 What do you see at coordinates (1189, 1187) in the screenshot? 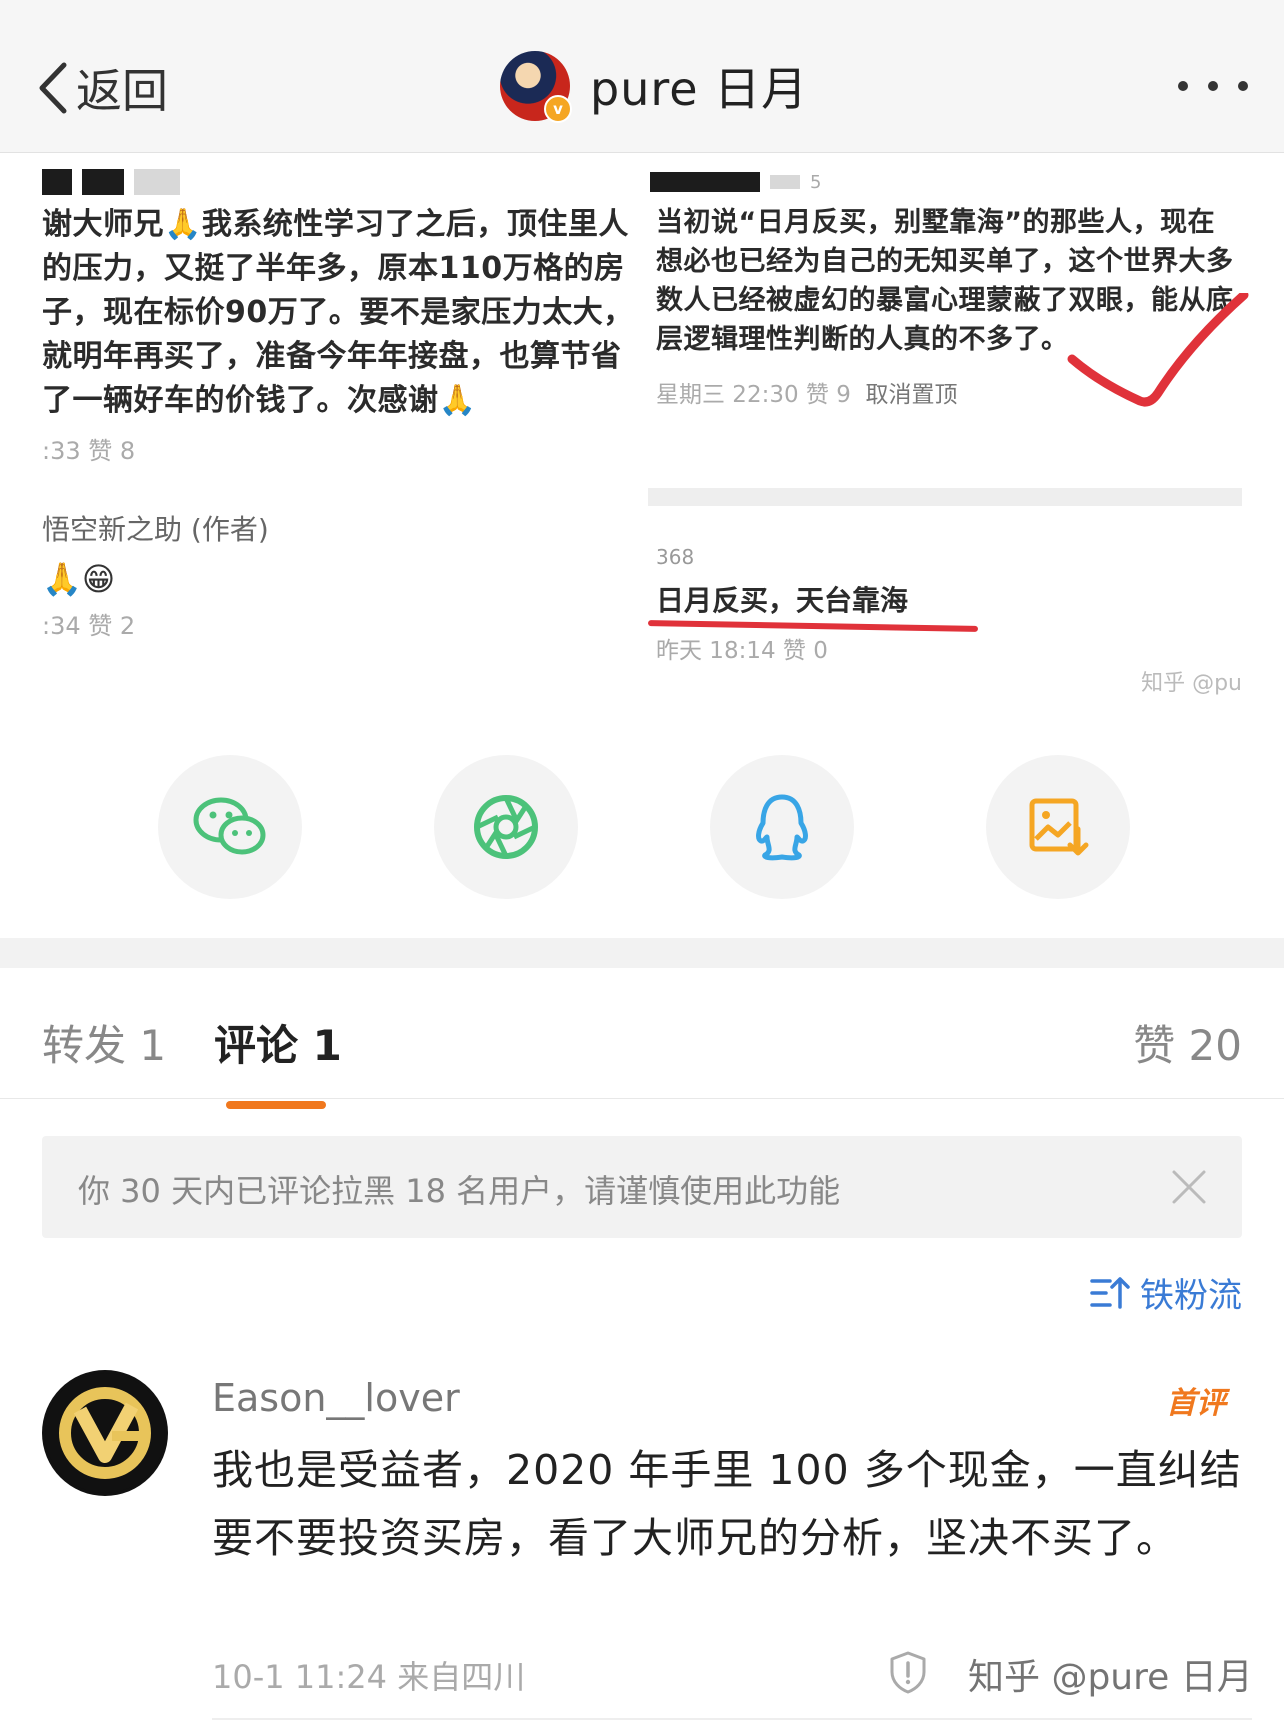
I see `close-icon` at bounding box center [1189, 1187].